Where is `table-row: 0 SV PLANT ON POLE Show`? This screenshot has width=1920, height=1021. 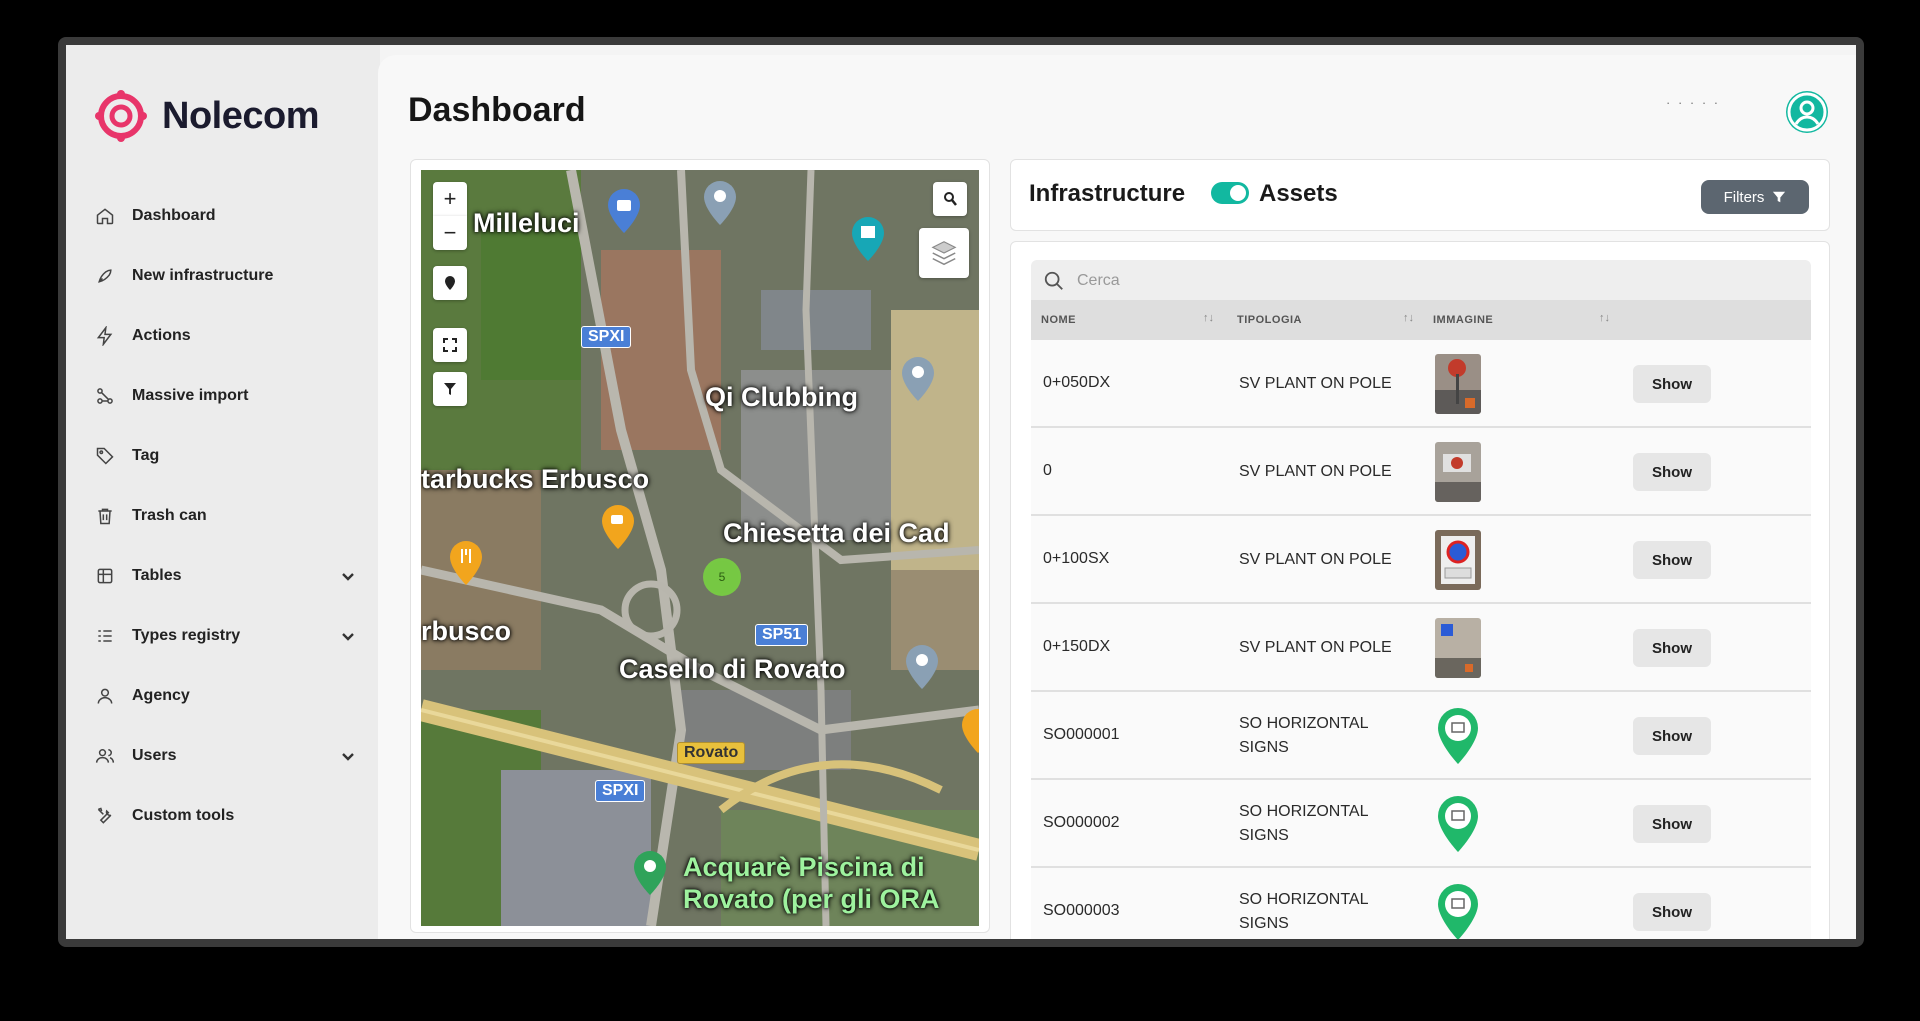 table-row: 0 SV PLANT ON POLE Show is located at coordinates (1421, 472).